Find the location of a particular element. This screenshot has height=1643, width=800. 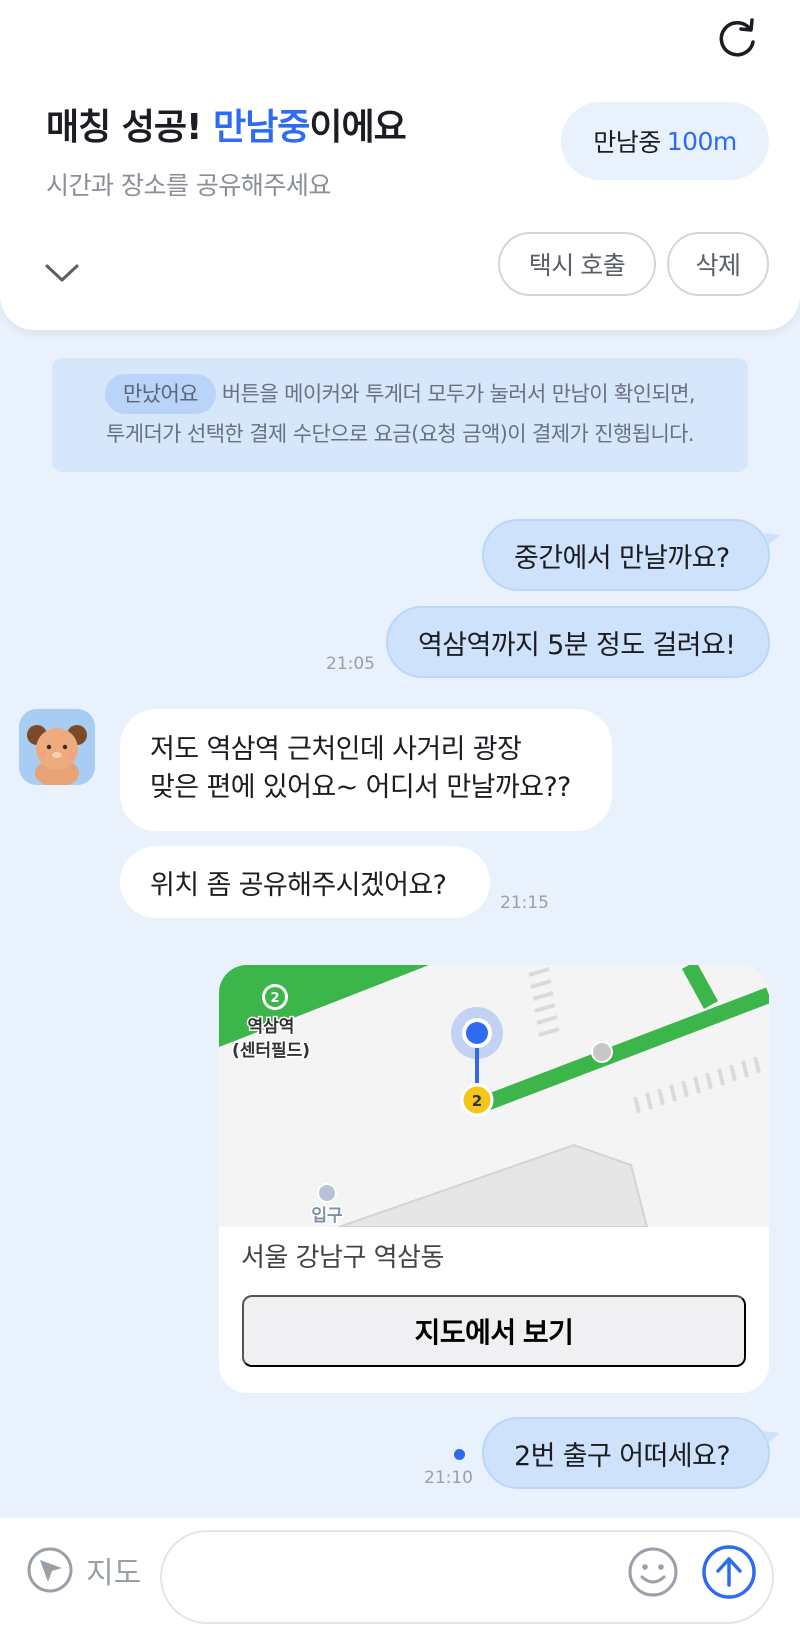

distance-badge: 만남중 100m is located at coordinates (665, 141).